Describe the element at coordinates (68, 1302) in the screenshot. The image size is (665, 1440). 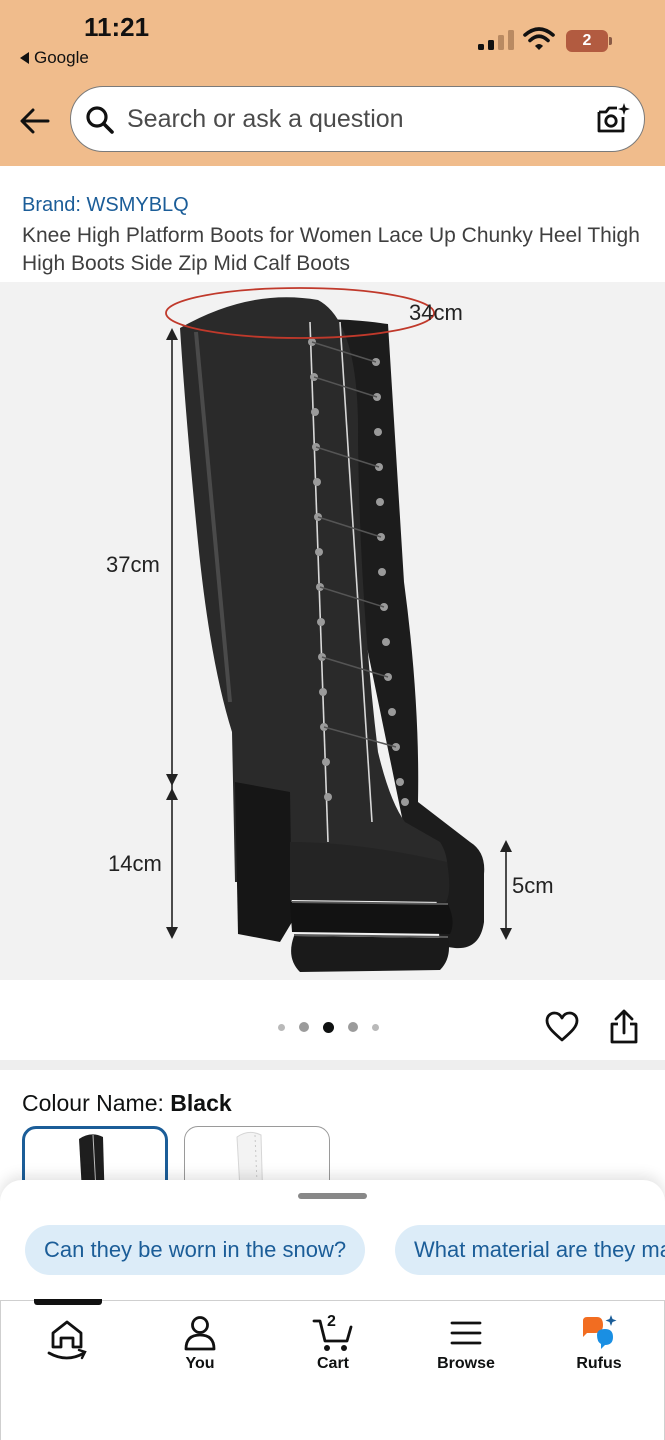
I see `active-tab-indicator` at that location.